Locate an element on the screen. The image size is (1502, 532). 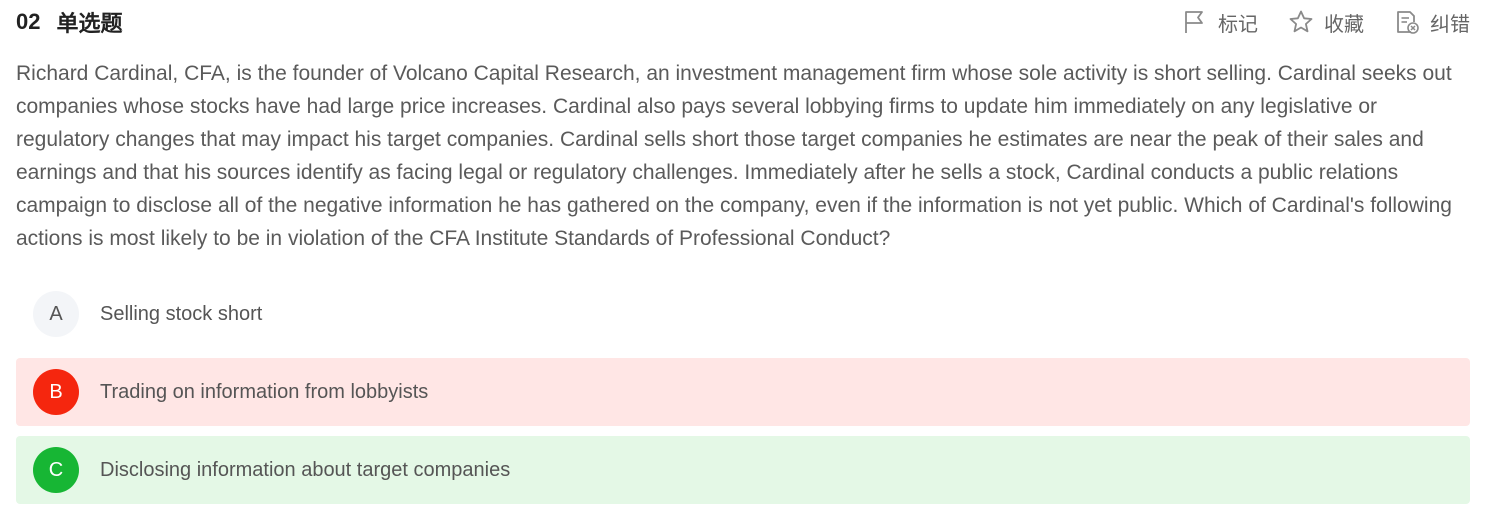
question-type: 单选题 is located at coordinates (89, 23).